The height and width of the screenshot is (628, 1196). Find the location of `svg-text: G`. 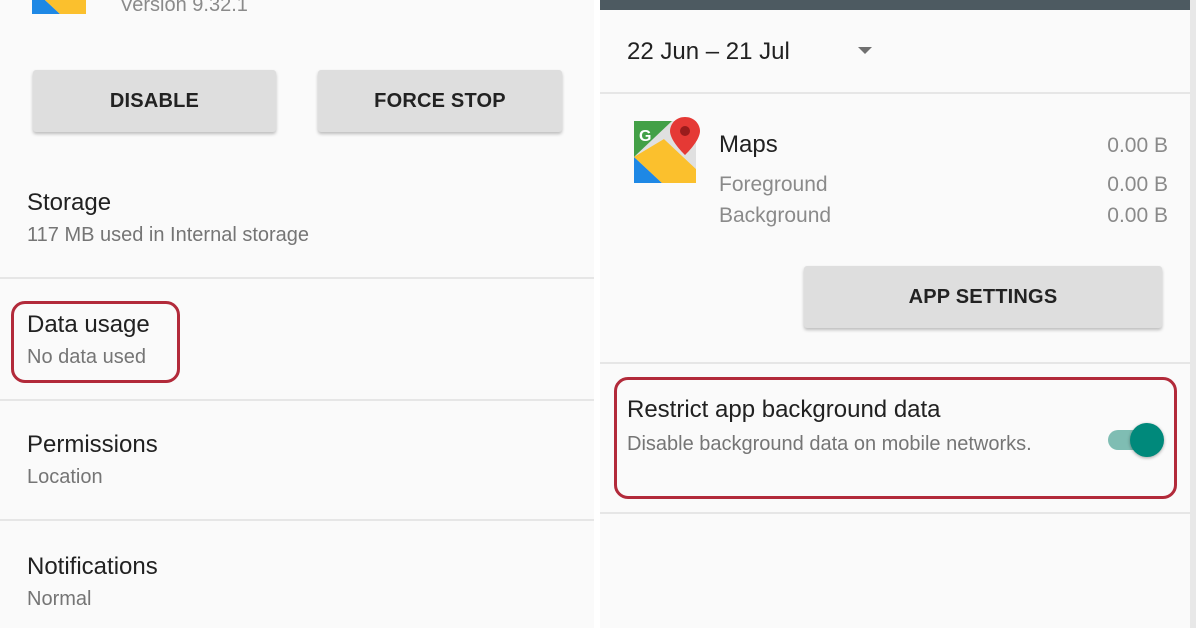

svg-text: G is located at coordinates (645, 136).